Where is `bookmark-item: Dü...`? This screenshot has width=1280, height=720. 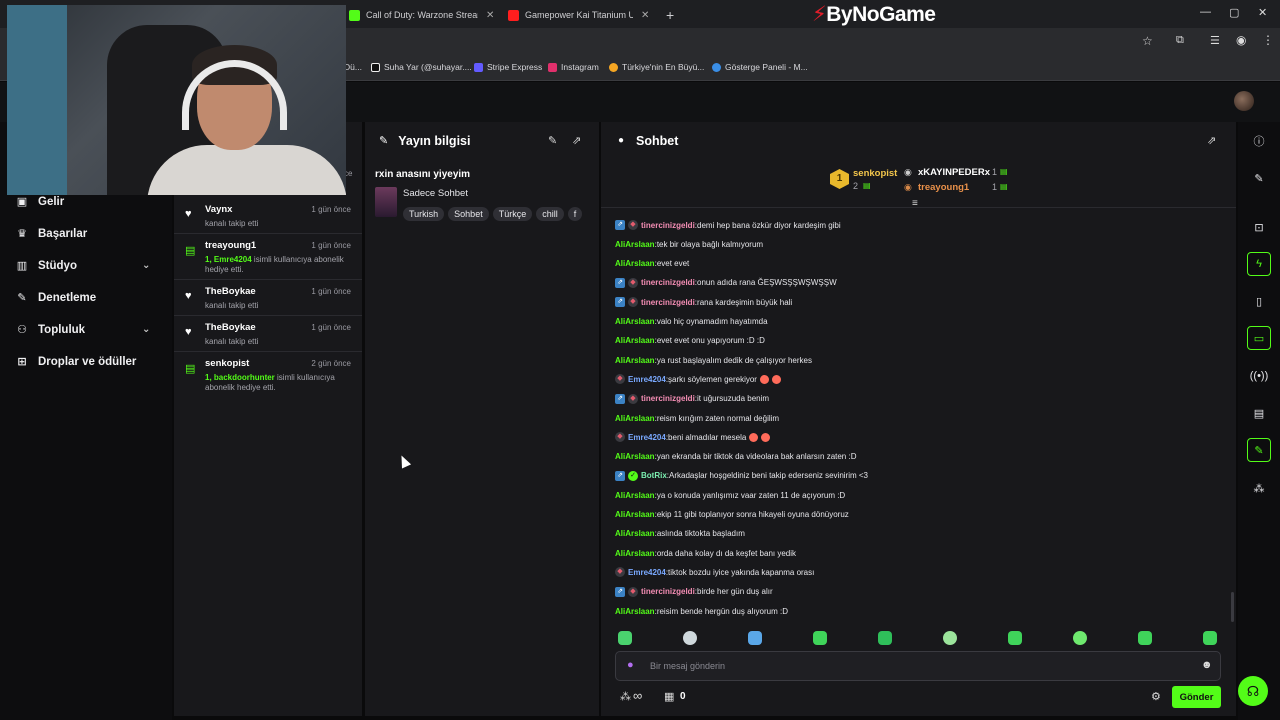
bookmark-item: Dü... is located at coordinates (353, 67).